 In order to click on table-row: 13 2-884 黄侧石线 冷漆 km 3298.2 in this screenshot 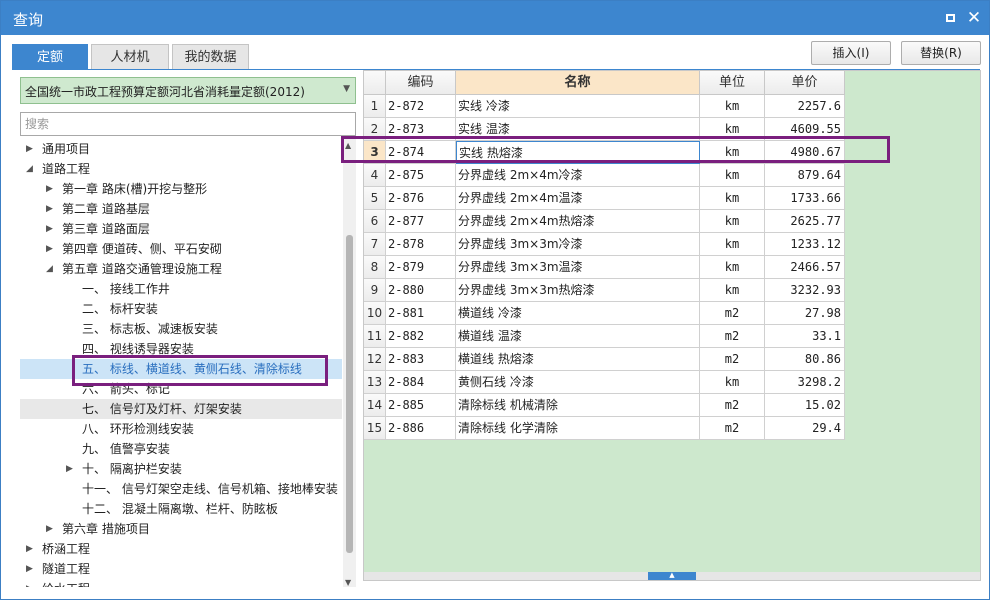, I will do `click(604, 382)`.